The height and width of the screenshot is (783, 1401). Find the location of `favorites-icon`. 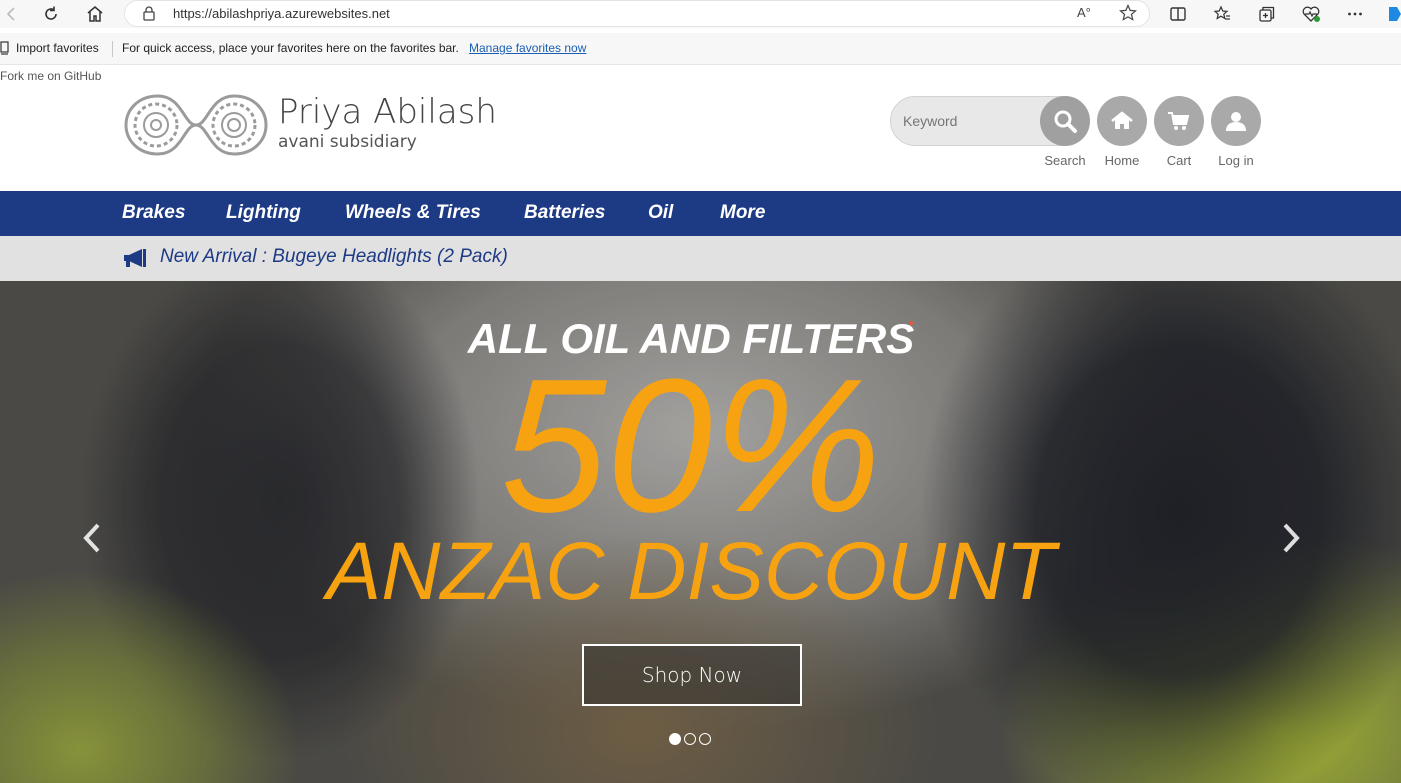

favorites-icon is located at coordinates (1222, 14).